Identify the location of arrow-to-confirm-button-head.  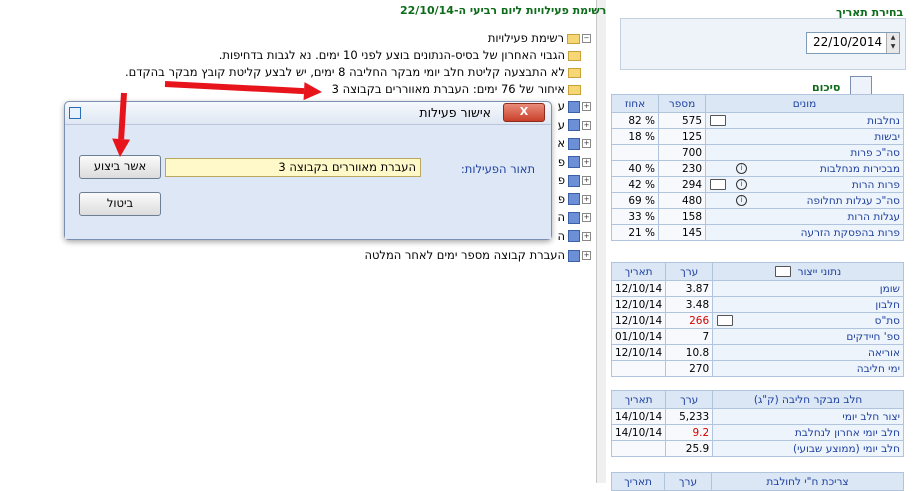
(121, 147).